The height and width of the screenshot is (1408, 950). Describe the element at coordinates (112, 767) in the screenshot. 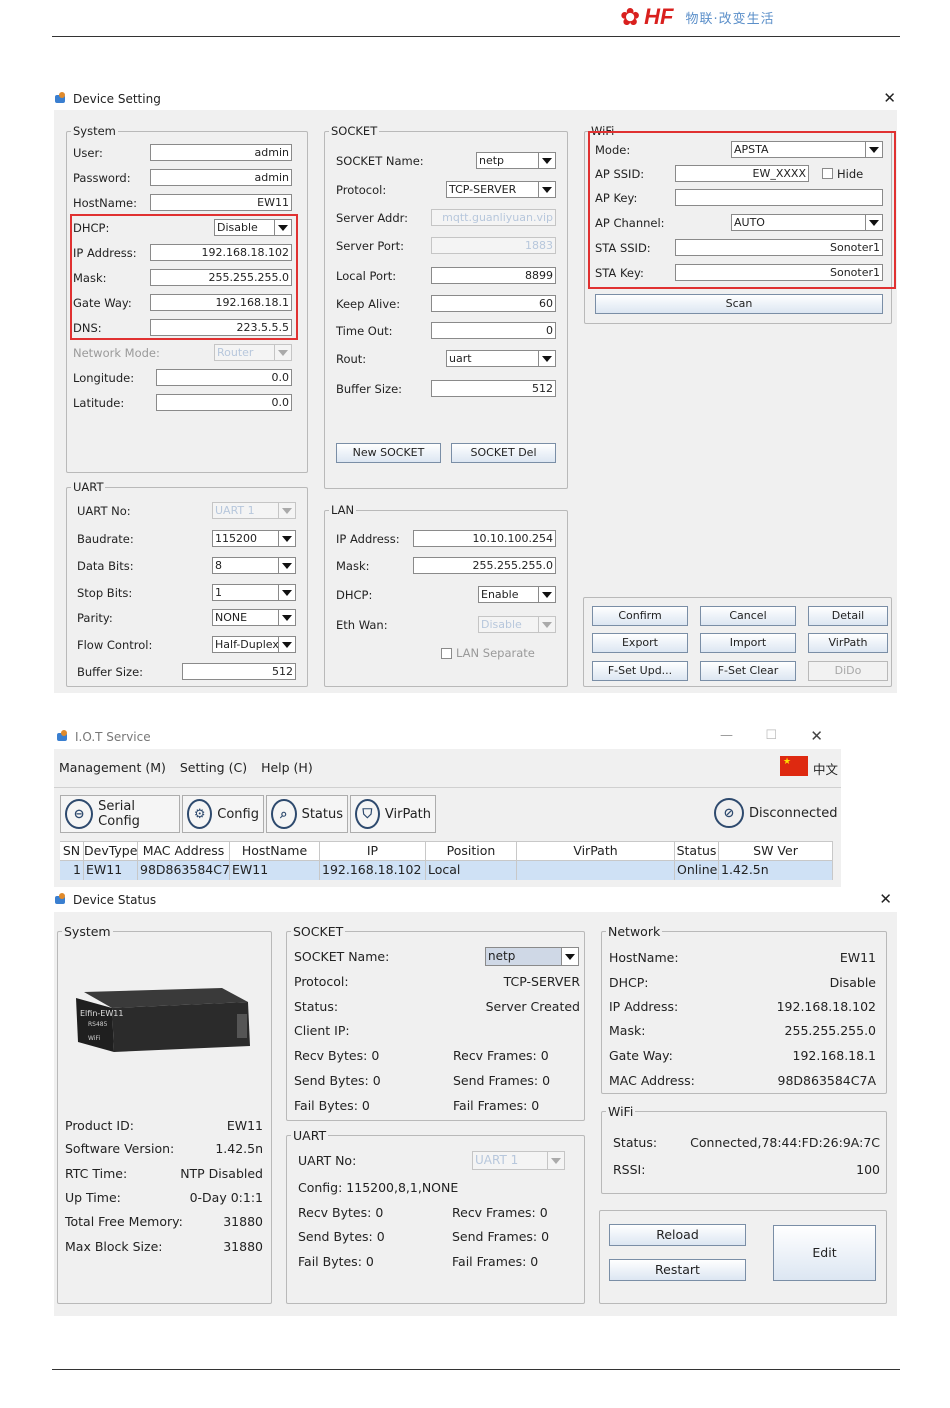

I see `menu-management: Management (M)` at that location.